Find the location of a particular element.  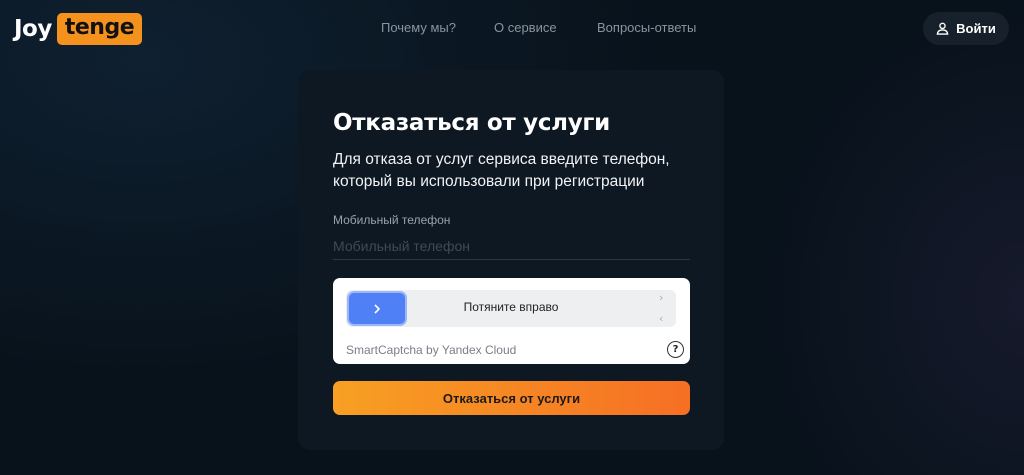

nav-link-why-us: Почему мы? is located at coordinates (418, 27).